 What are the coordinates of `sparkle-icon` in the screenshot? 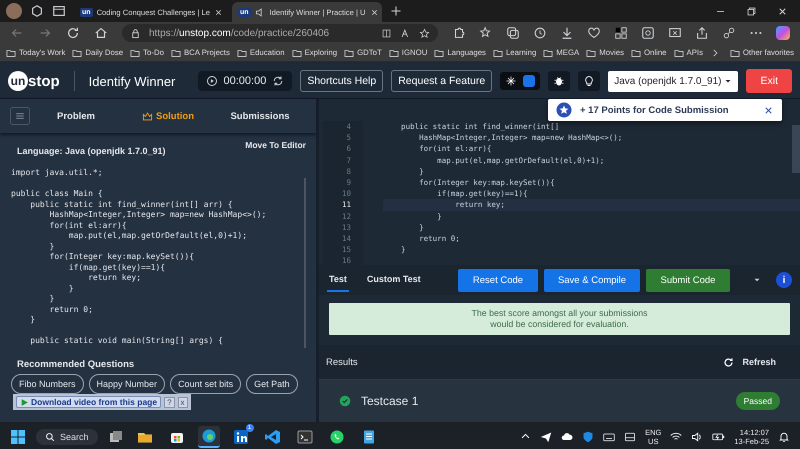 It's located at (511, 81).